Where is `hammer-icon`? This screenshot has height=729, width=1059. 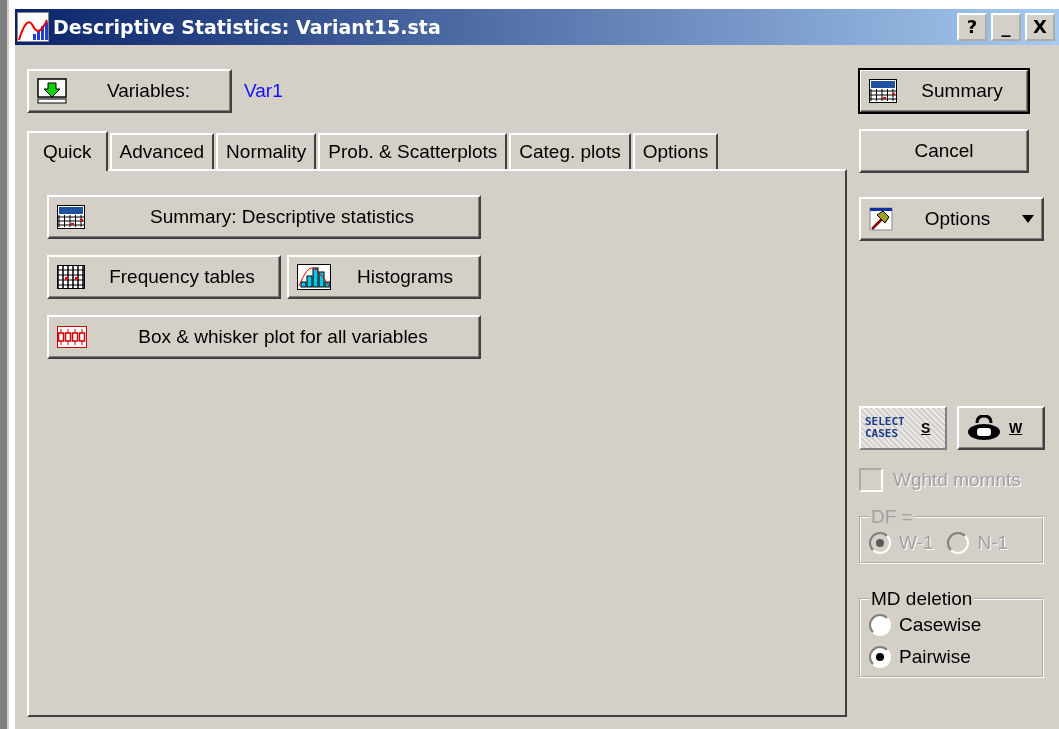
hammer-icon is located at coordinates (881, 219).